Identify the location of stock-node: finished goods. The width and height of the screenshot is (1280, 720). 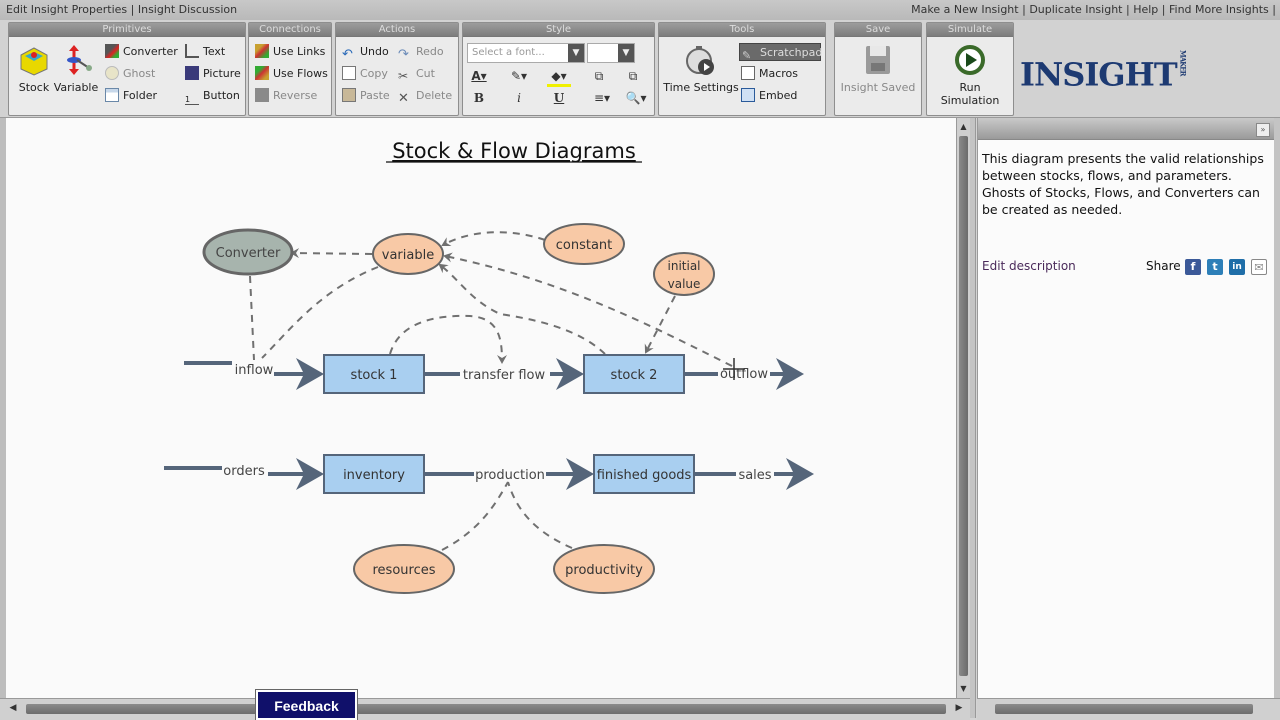
(644, 474).